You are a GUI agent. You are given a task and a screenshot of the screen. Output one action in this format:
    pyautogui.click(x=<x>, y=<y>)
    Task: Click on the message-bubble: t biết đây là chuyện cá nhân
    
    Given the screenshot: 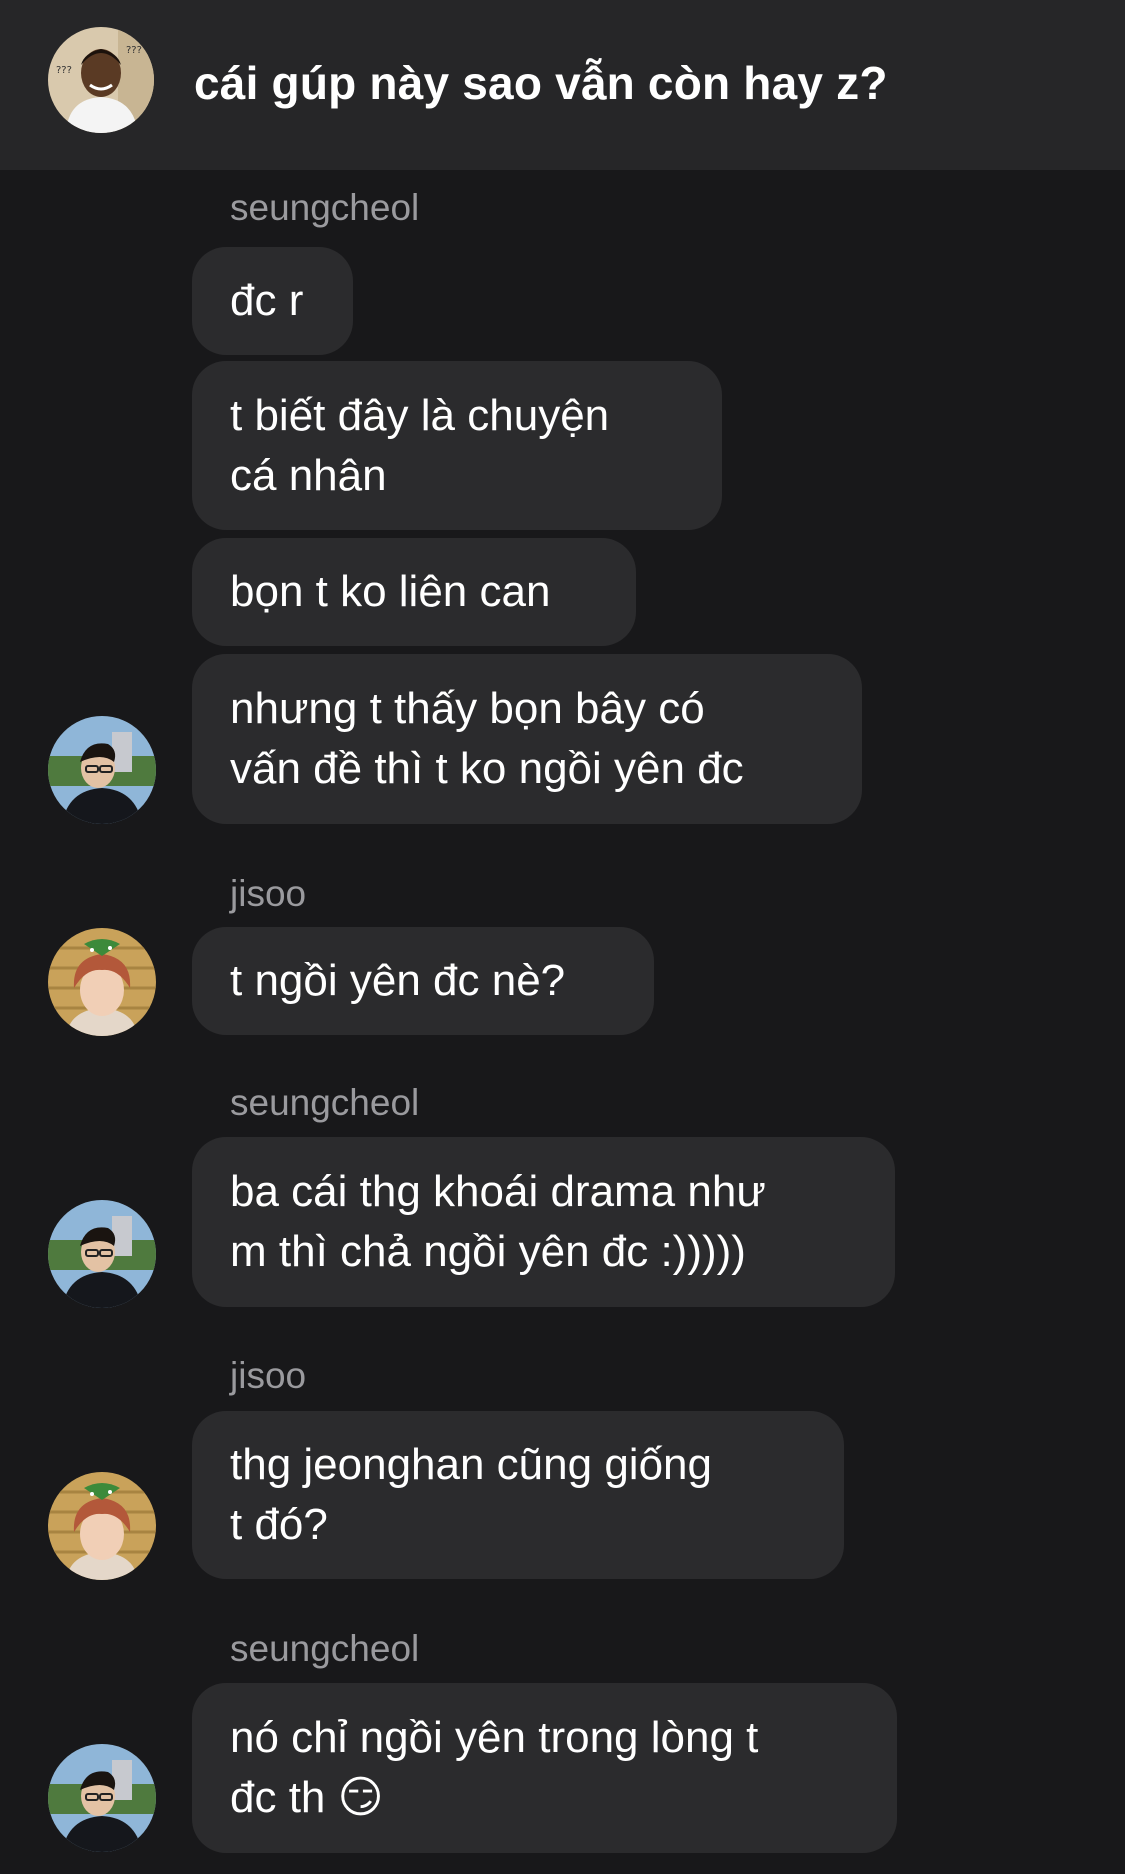 What is the action you would take?
    pyautogui.click(x=457, y=445)
    